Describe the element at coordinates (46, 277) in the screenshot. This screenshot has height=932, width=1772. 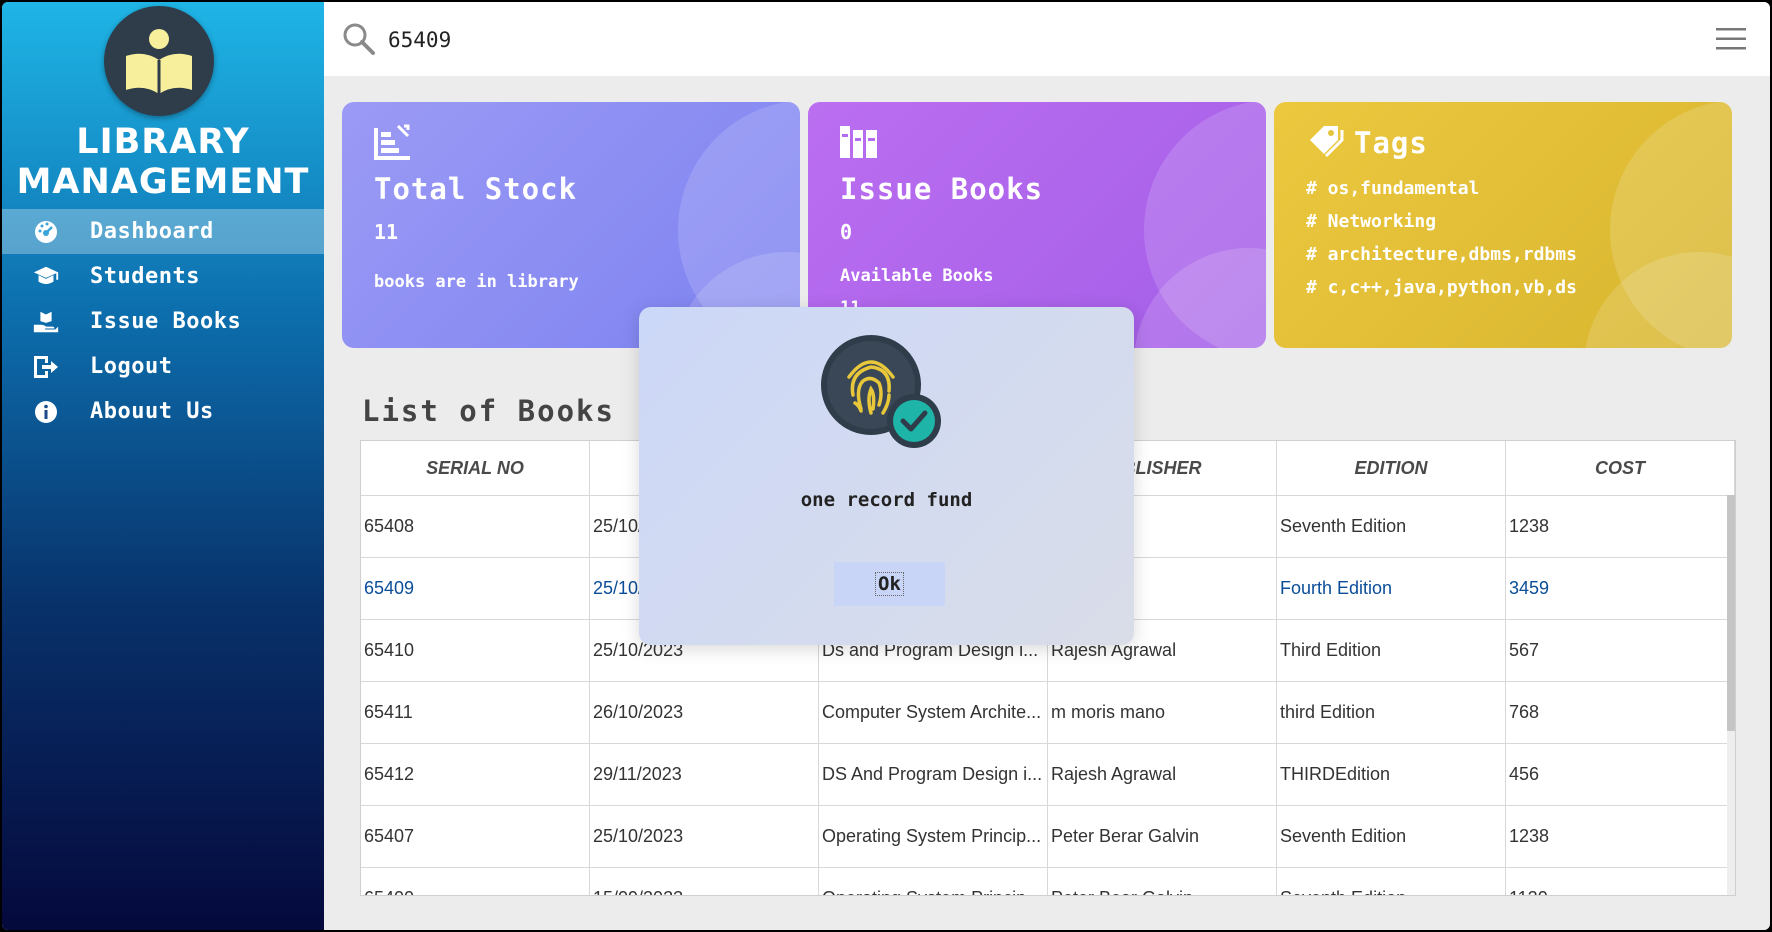
I see `graduation-cap-icon` at that location.